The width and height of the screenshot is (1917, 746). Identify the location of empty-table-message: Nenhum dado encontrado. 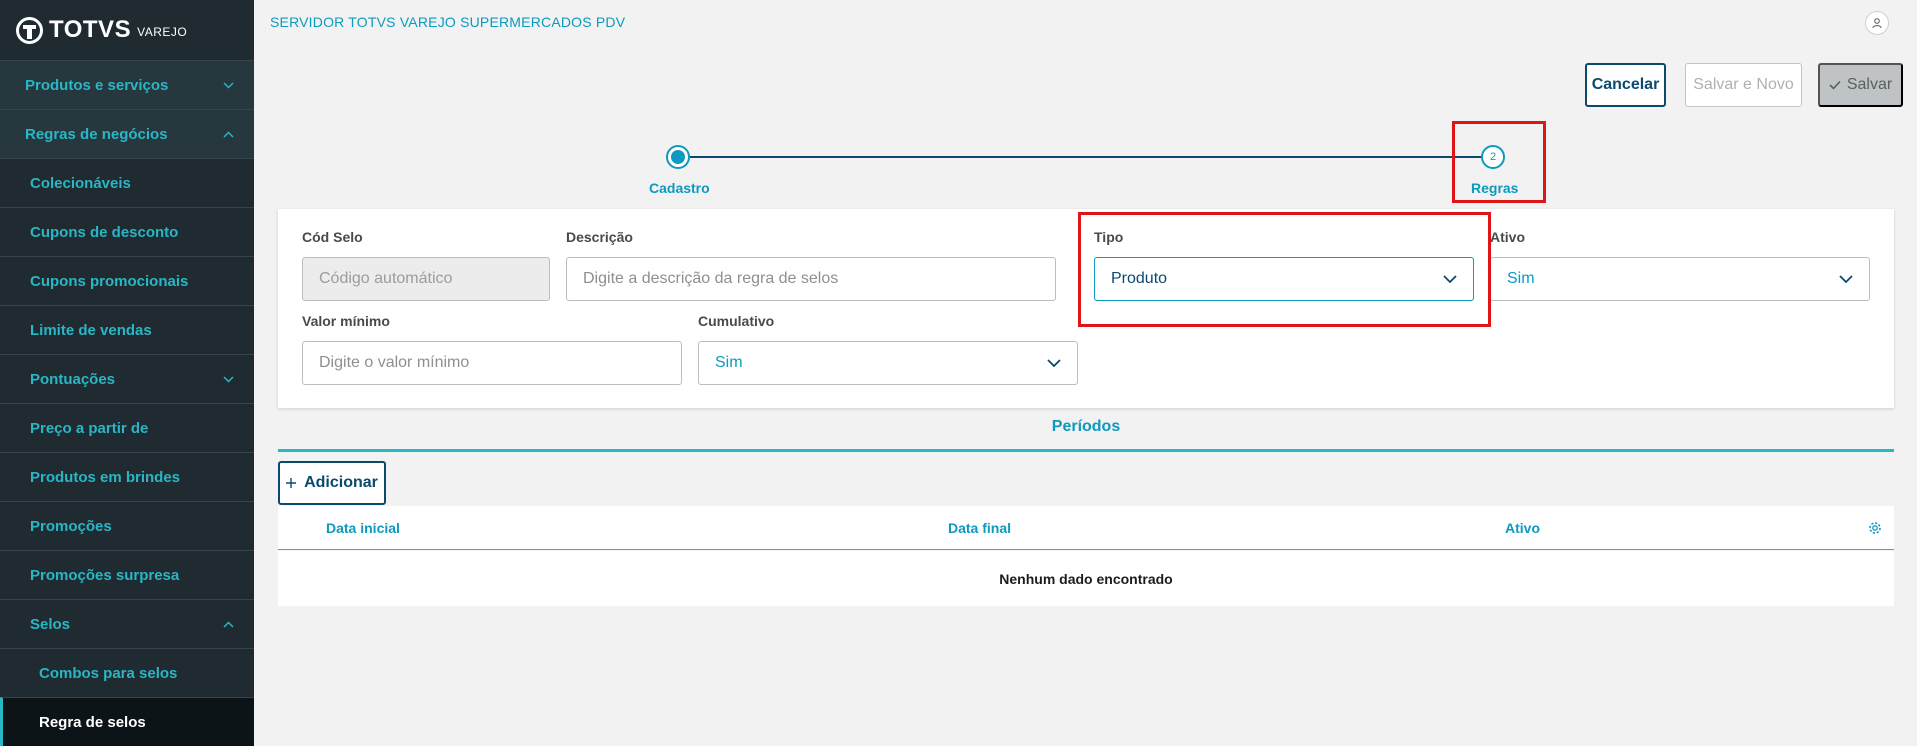
(1086, 578).